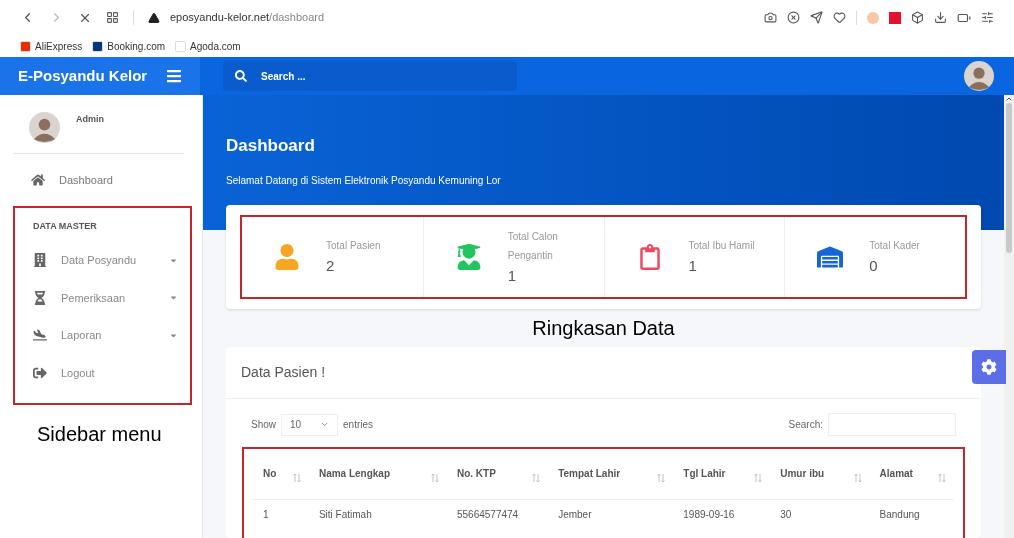 The height and width of the screenshot is (538, 1014). What do you see at coordinates (917, 17) in the screenshot?
I see `cube-icon` at bounding box center [917, 17].